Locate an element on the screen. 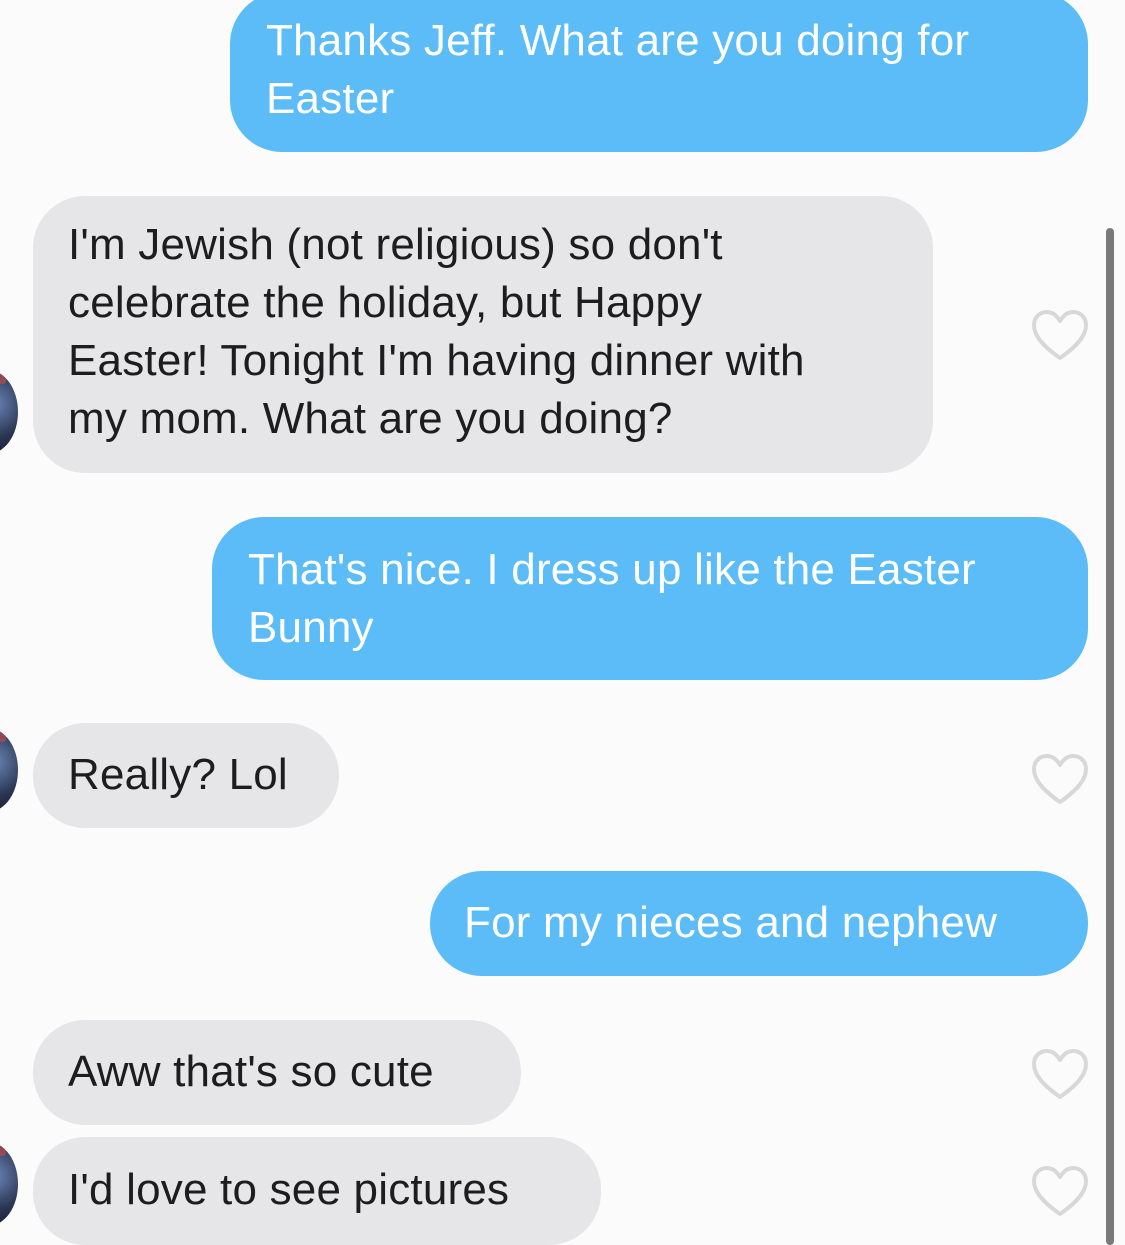 Image resolution: width=1125 pixels, height=1245 pixels. sent-message-bubble: For my nieces and nephew is located at coordinates (759, 923).